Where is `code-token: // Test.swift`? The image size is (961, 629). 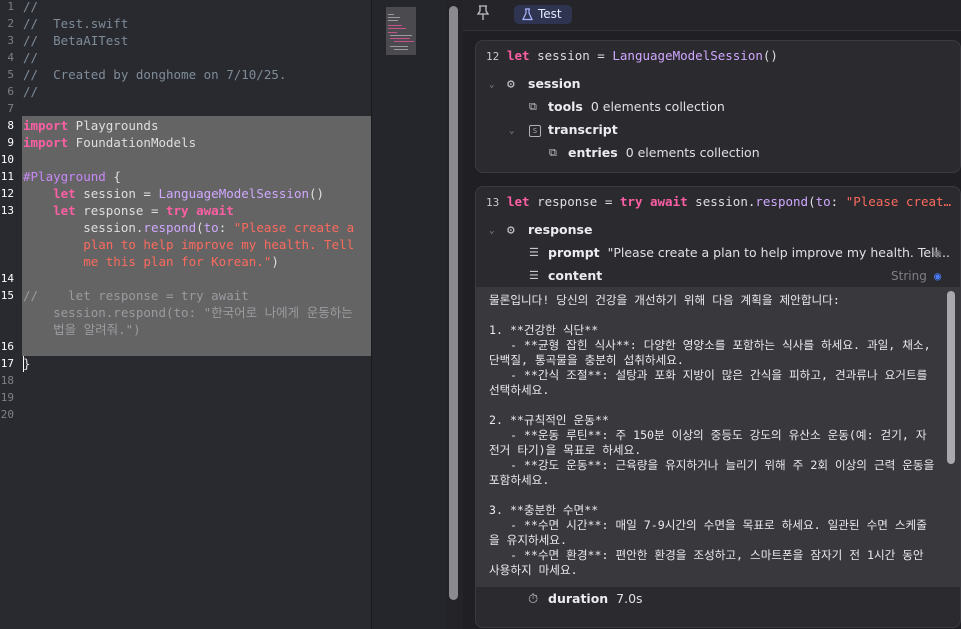
code-token: // Test.swift is located at coordinates (76, 23).